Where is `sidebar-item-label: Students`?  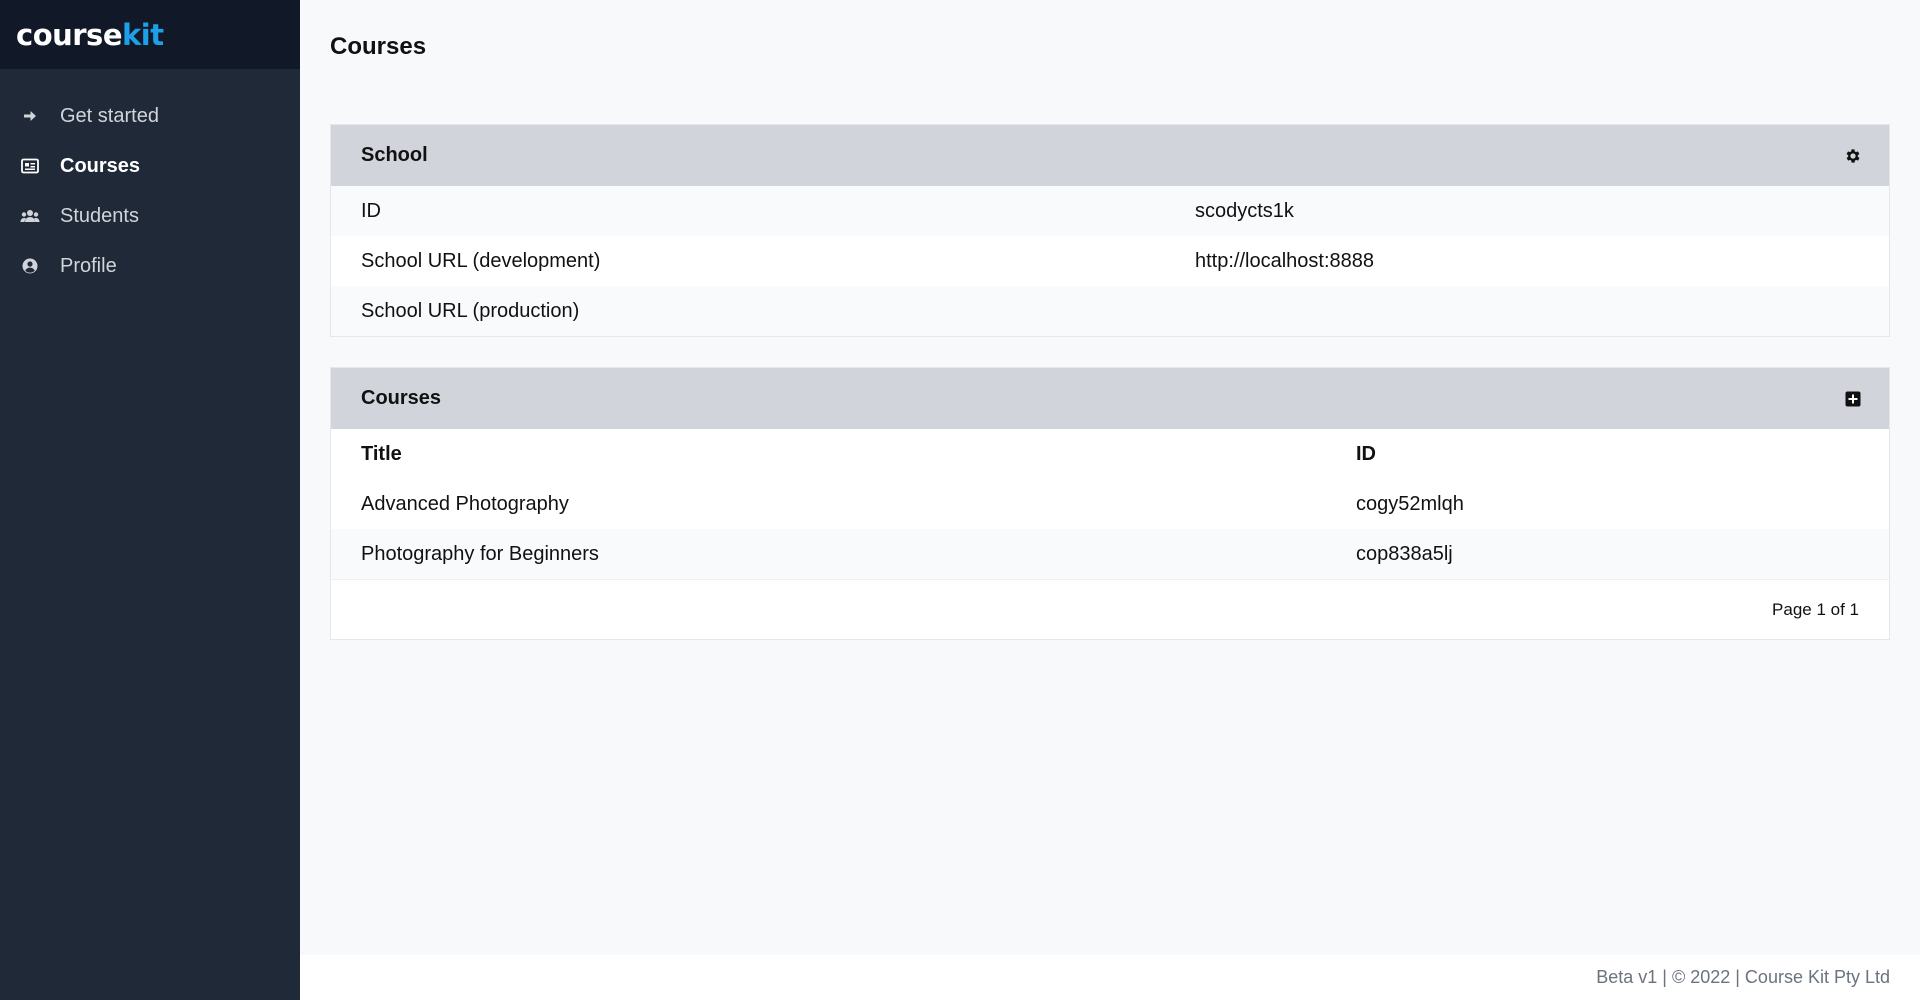
sidebar-item-label: Students is located at coordinates (99, 215).